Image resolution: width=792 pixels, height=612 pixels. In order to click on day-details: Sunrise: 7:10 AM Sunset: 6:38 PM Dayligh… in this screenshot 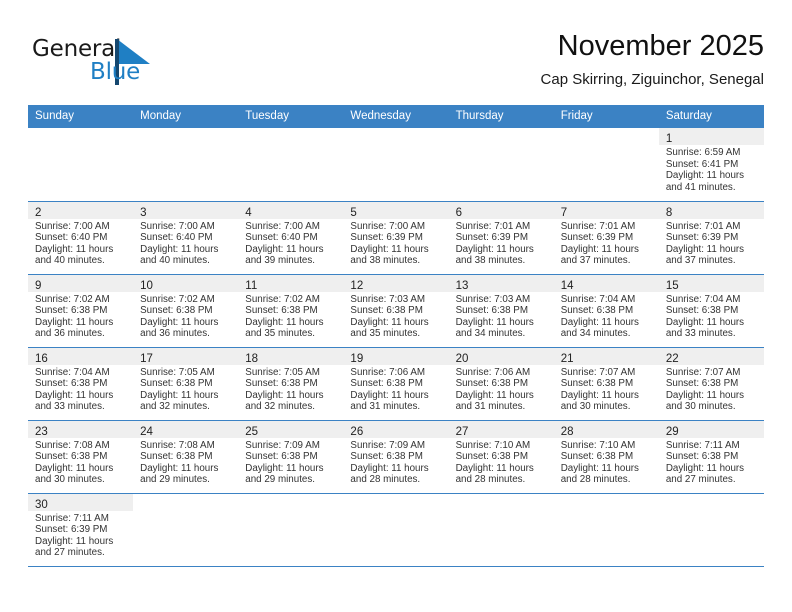, I will do `click(606, 462)`.